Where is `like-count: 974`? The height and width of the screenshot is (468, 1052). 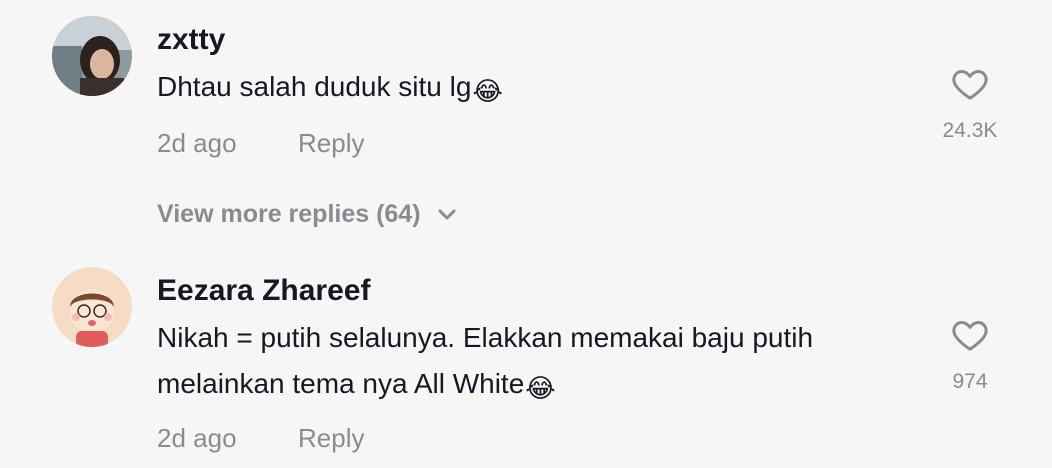
like-count: 974 is located at coordinates (970, 381).